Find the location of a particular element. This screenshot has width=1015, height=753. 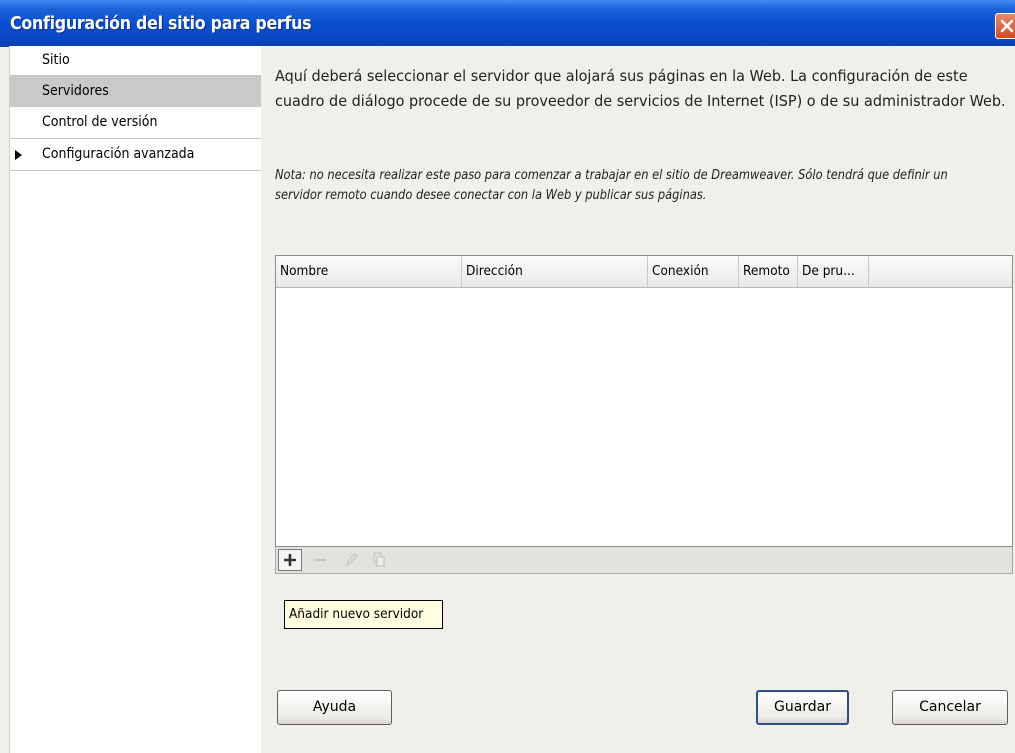

remove-server-button is located at coordinates (322, 560).